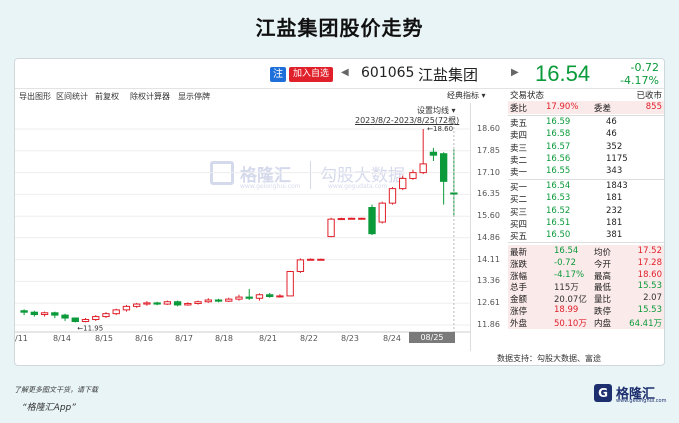 This screenshot has height=423, width=679. I want to click on bid-volume: 381, so click(614, 235).